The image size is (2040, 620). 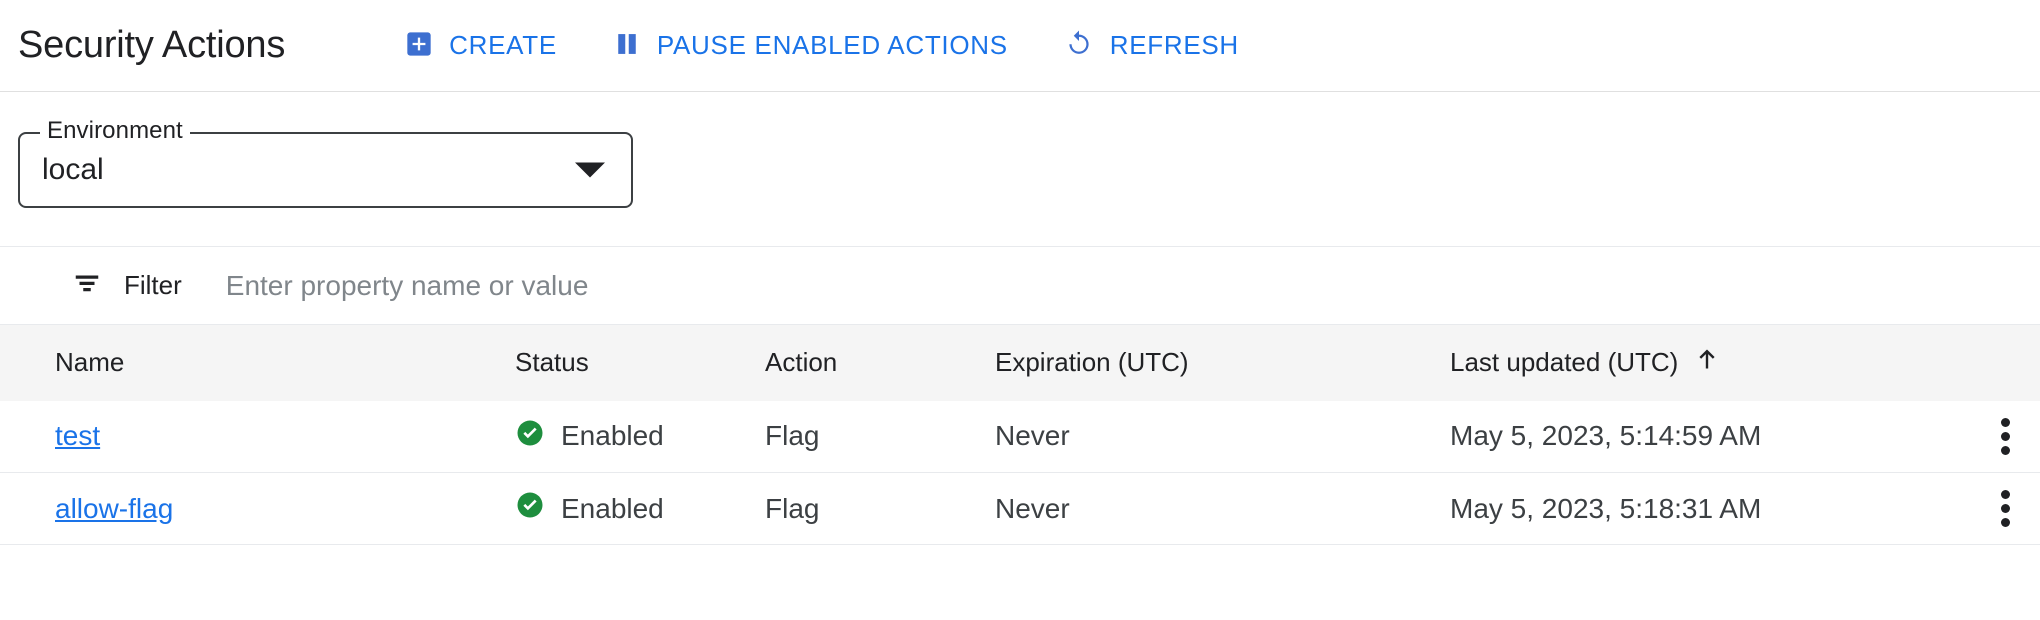 I want to click on column-header-expiration-label: Expiration (UTC), so click(x=1092, y=362).